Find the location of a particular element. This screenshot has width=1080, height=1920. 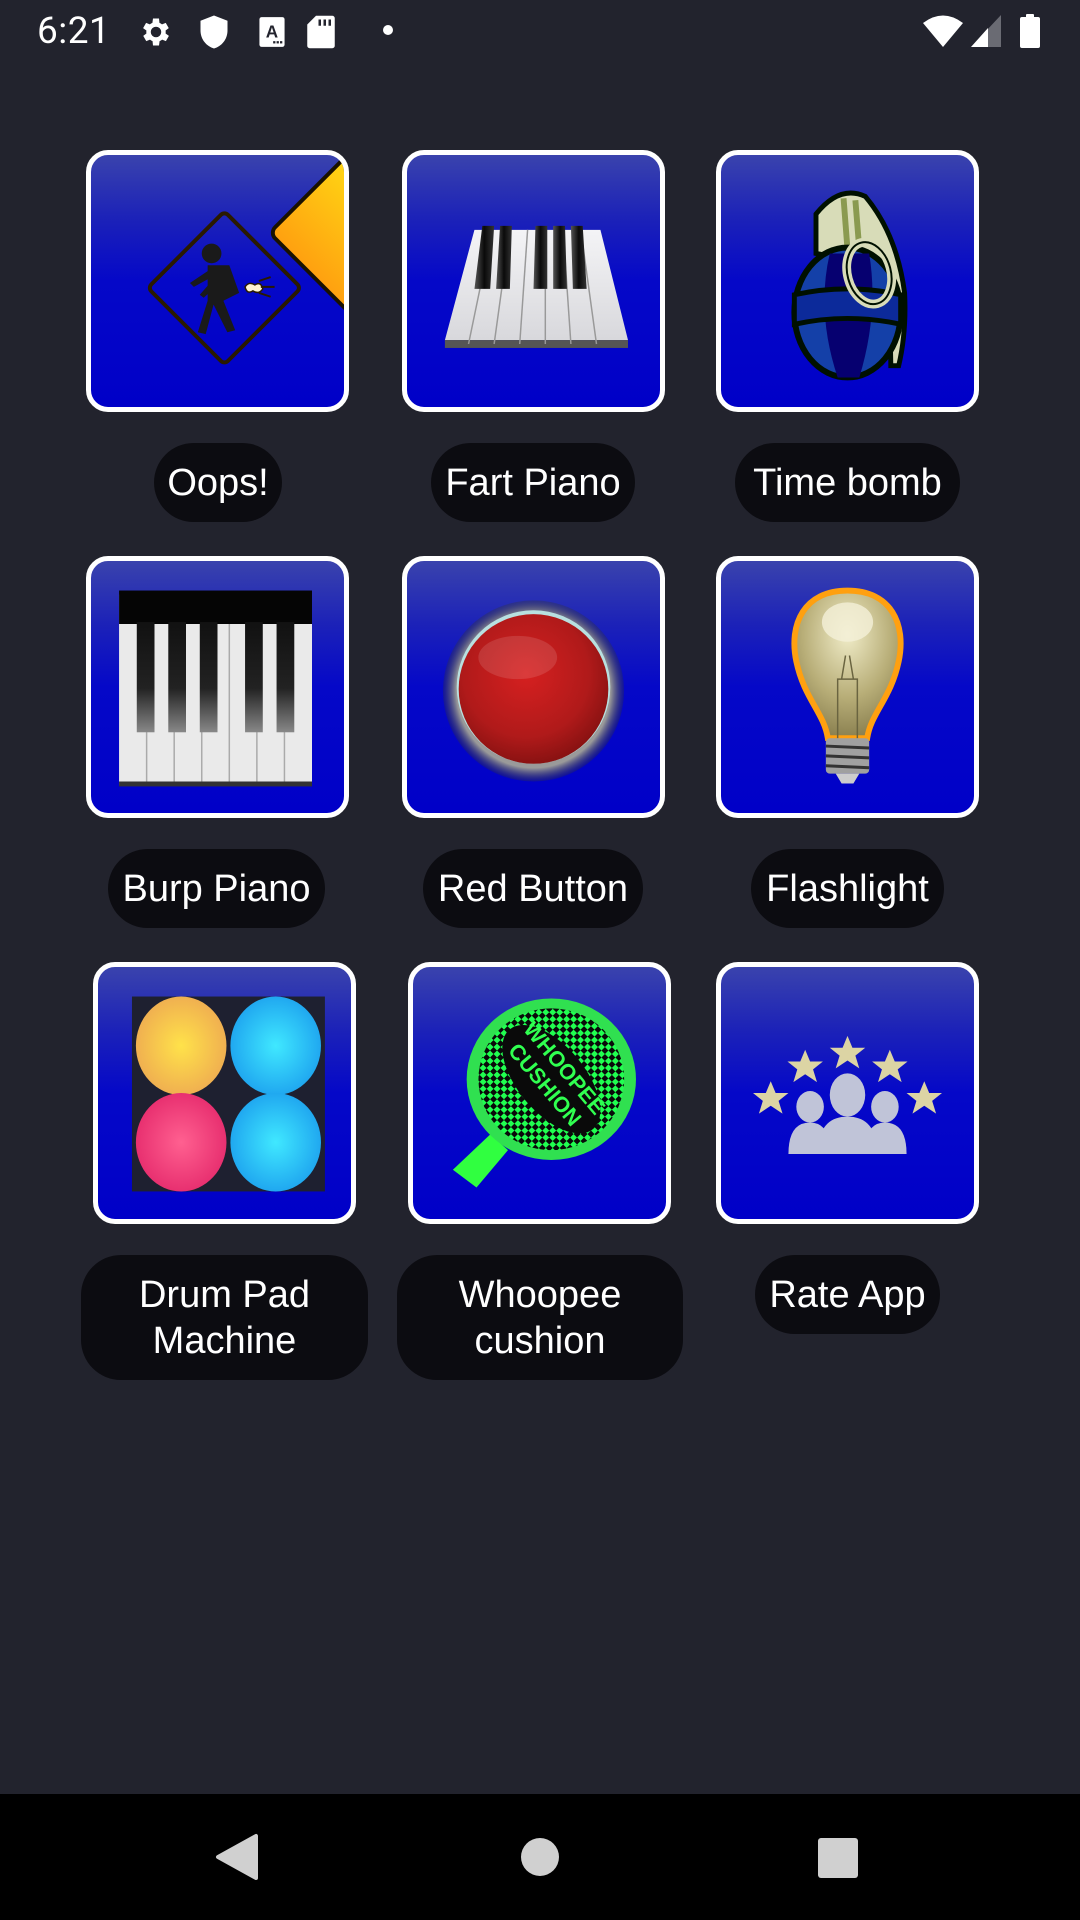

gear-icon is located at coordinates (156, 32).